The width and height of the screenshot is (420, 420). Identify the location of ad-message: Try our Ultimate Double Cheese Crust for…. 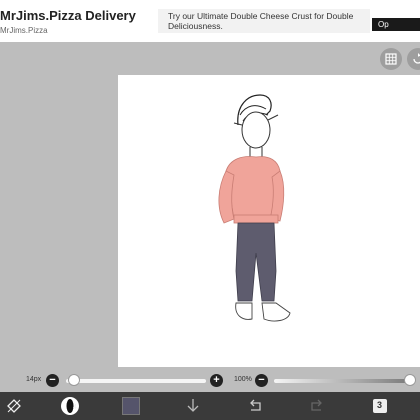
(268, 21).